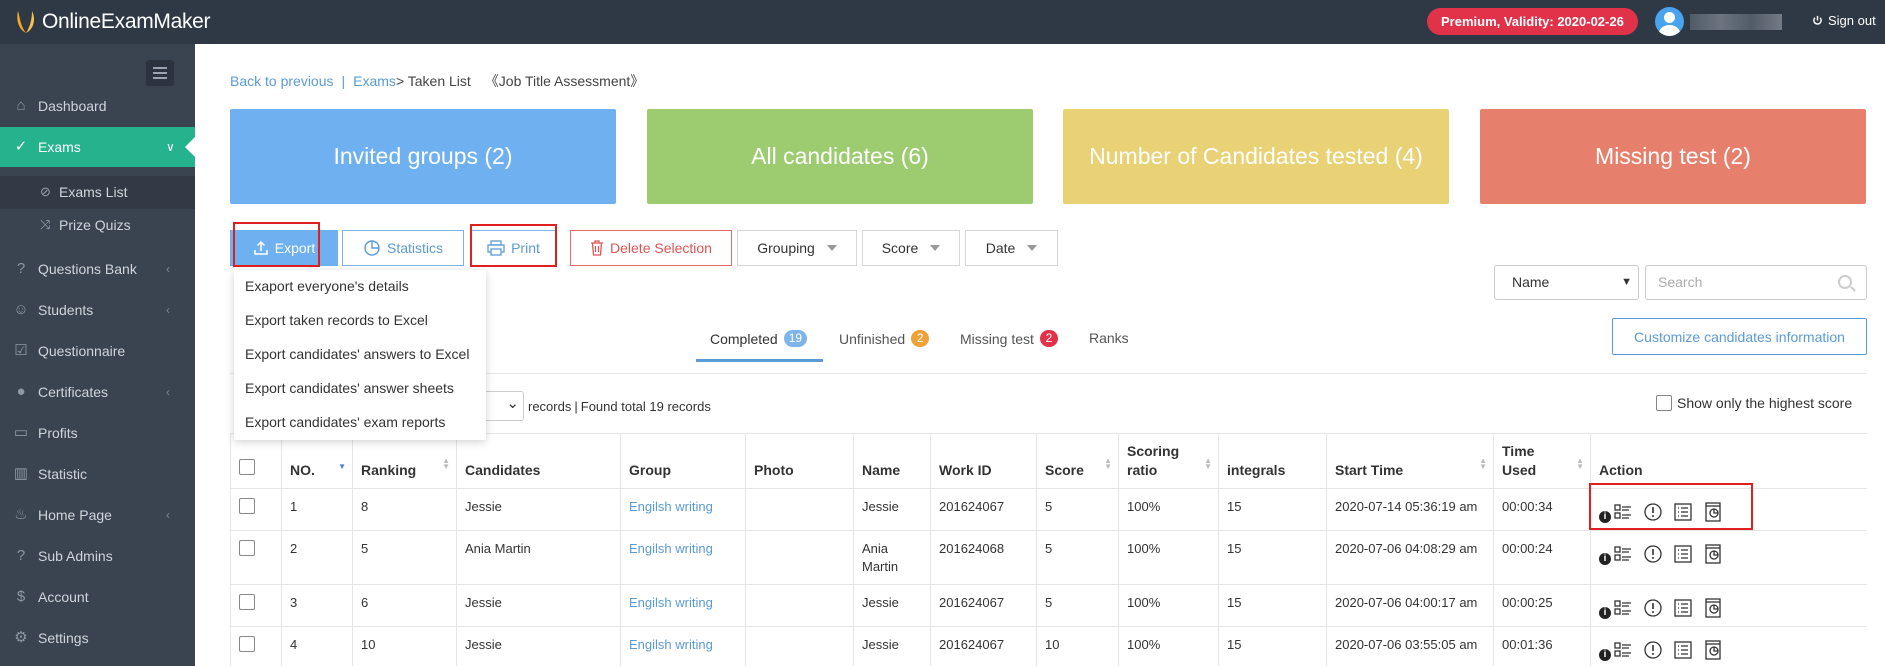 Image resolution: width=1885 pixels, height=666 pixels. Describe the element at coordinates (1844, 20) in the screenshot. I see `signout-button: Sign out` at that location.